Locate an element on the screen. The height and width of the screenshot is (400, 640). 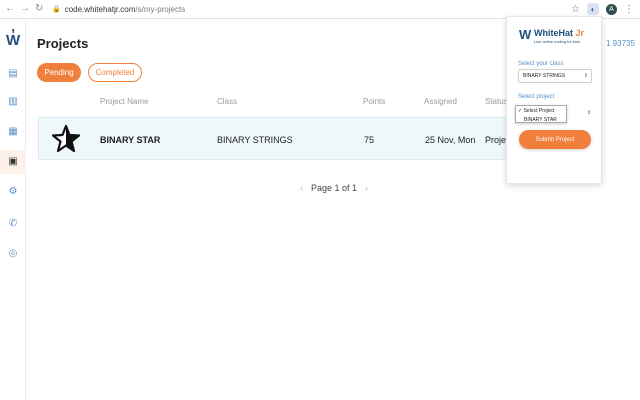
page-title: Projects is located at coordinates (63, 43).